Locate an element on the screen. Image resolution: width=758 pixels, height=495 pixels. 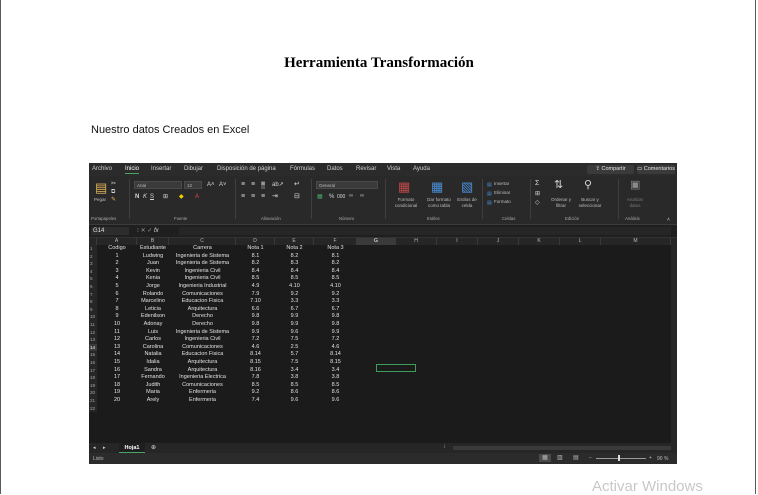
table-cell: Arquitectura is located at coordinates (202, 371).